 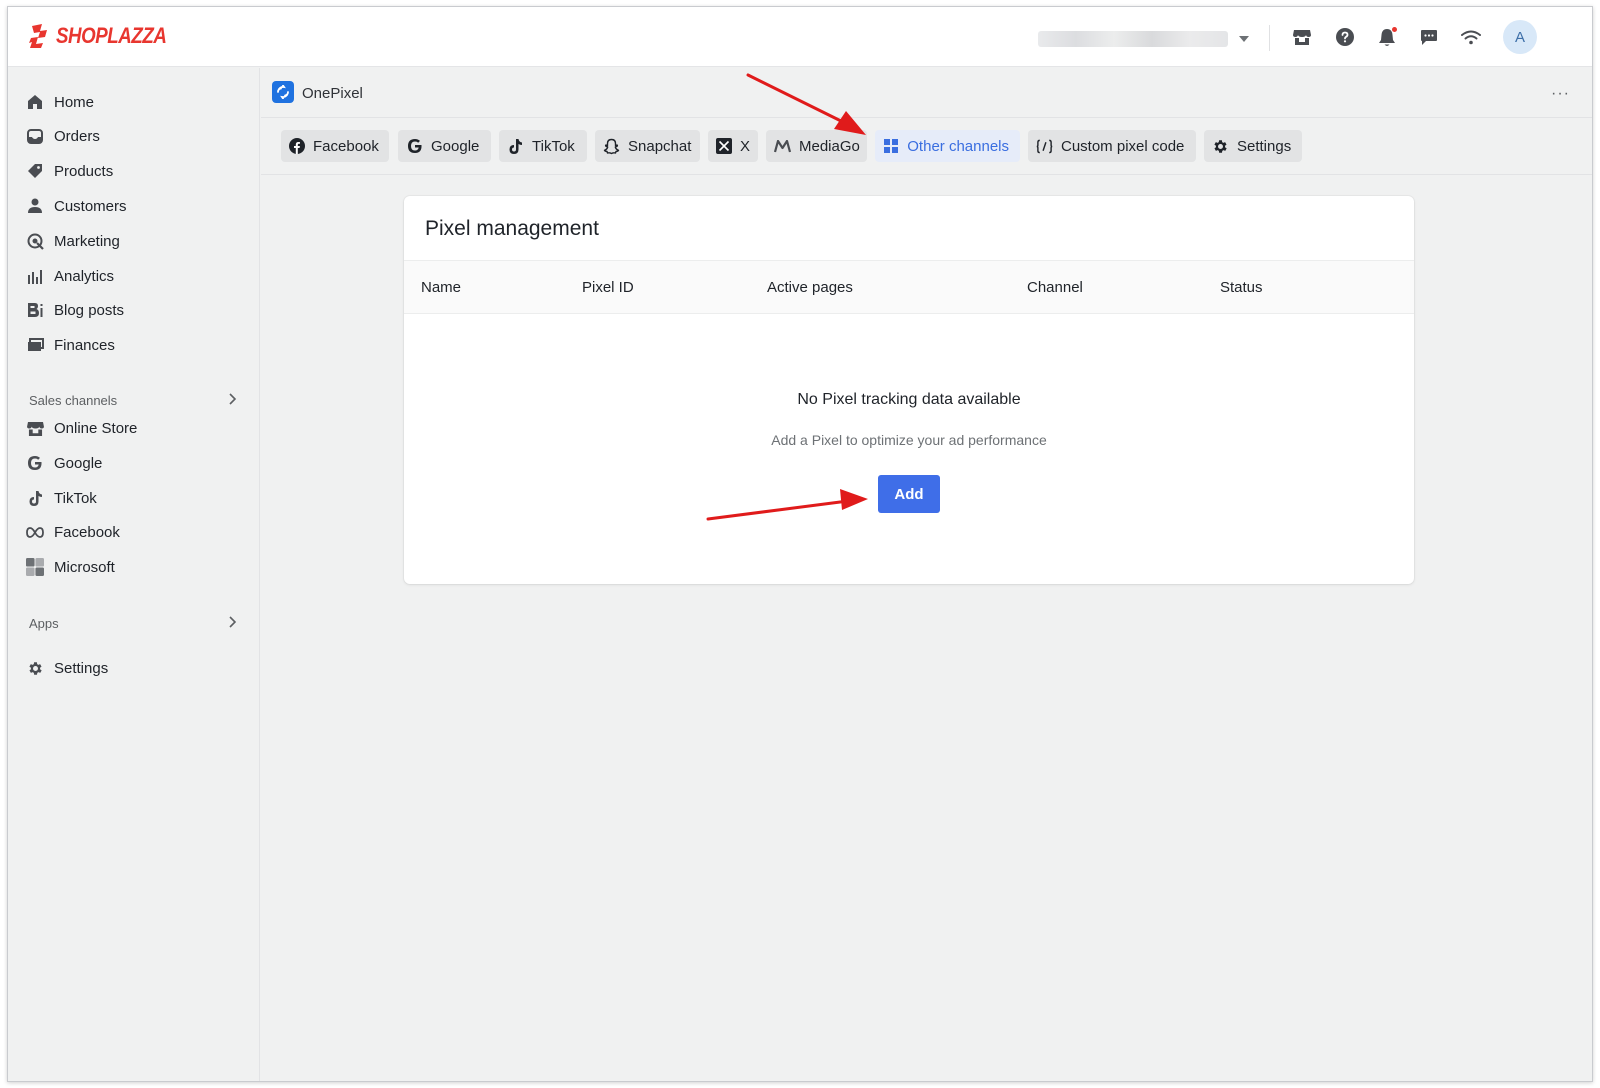 I want to click on tab-label: MediaGo, so click(x=829, y=146).